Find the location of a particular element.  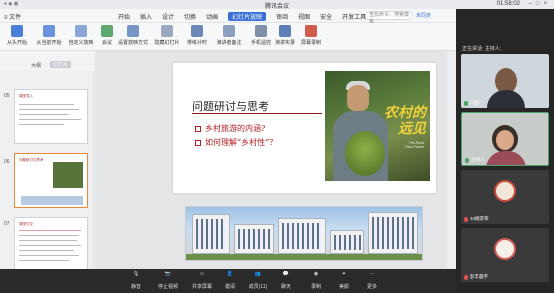

meeting-icon is located at coordinates (107, 31).